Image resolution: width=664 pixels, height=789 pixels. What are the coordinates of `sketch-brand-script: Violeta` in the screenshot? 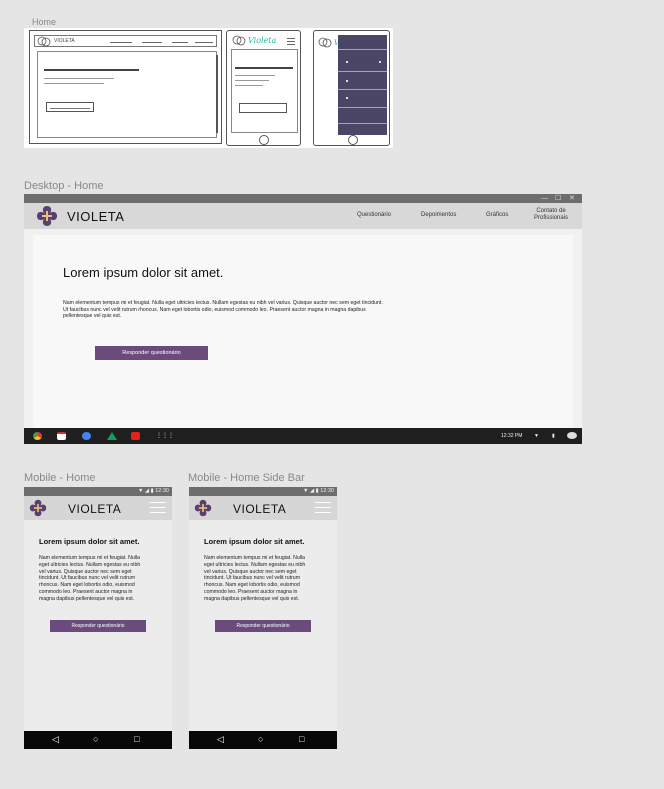 It's located at (262, 40).